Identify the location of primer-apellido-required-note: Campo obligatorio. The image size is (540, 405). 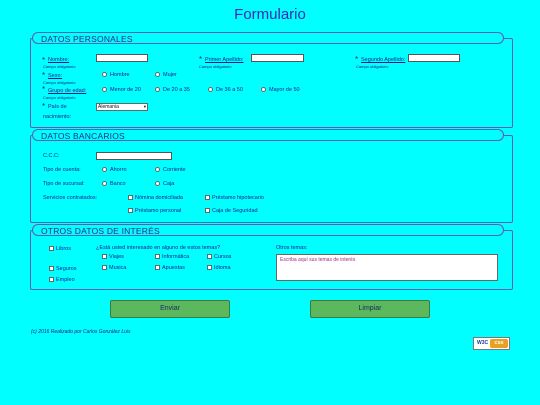
(215, 66).